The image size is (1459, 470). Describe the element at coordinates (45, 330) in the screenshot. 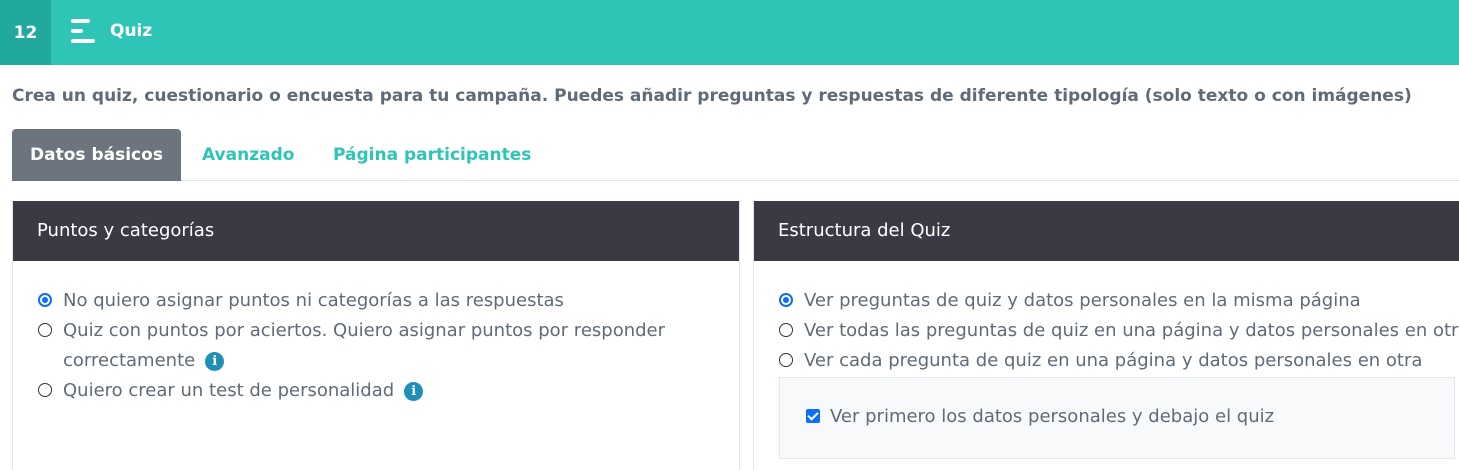

I see `radio-points-correct` at that location.